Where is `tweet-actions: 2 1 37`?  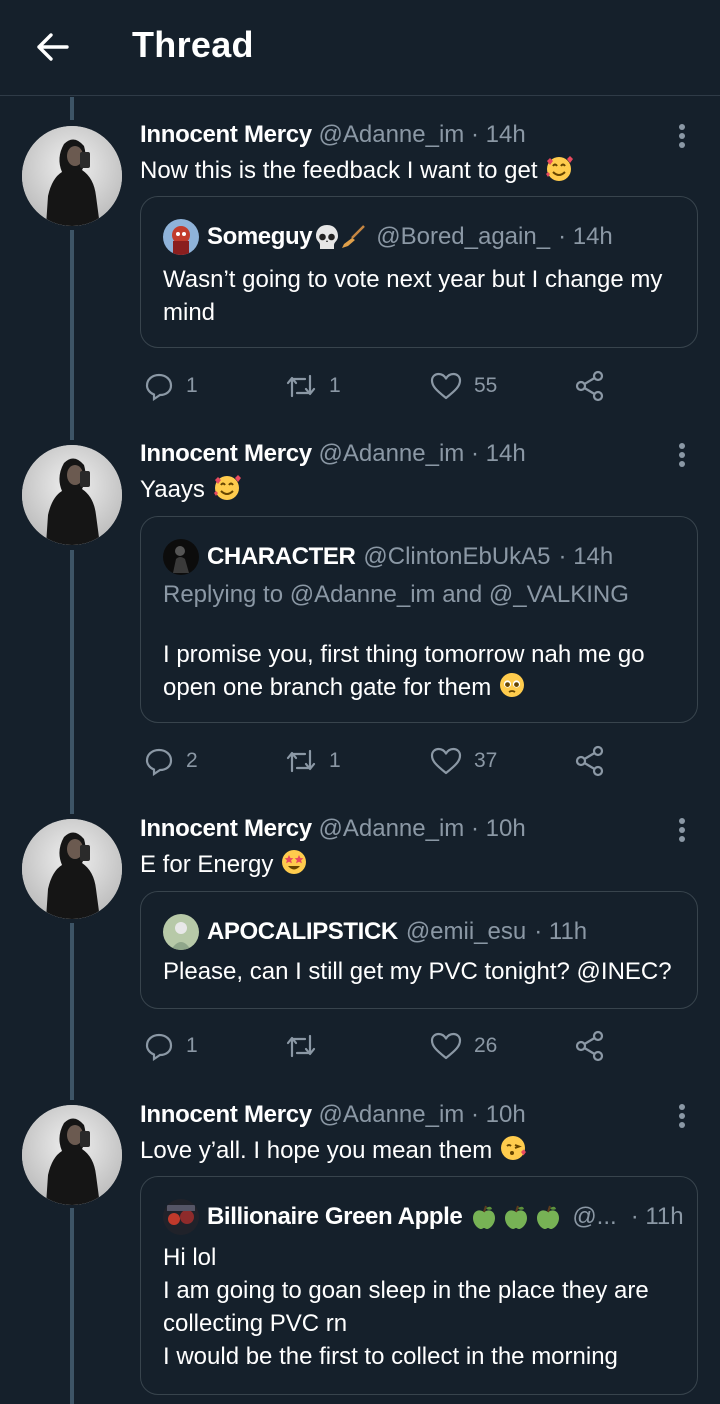 tweet-actions: 2 1 37 is located at coordinates (380, 761).